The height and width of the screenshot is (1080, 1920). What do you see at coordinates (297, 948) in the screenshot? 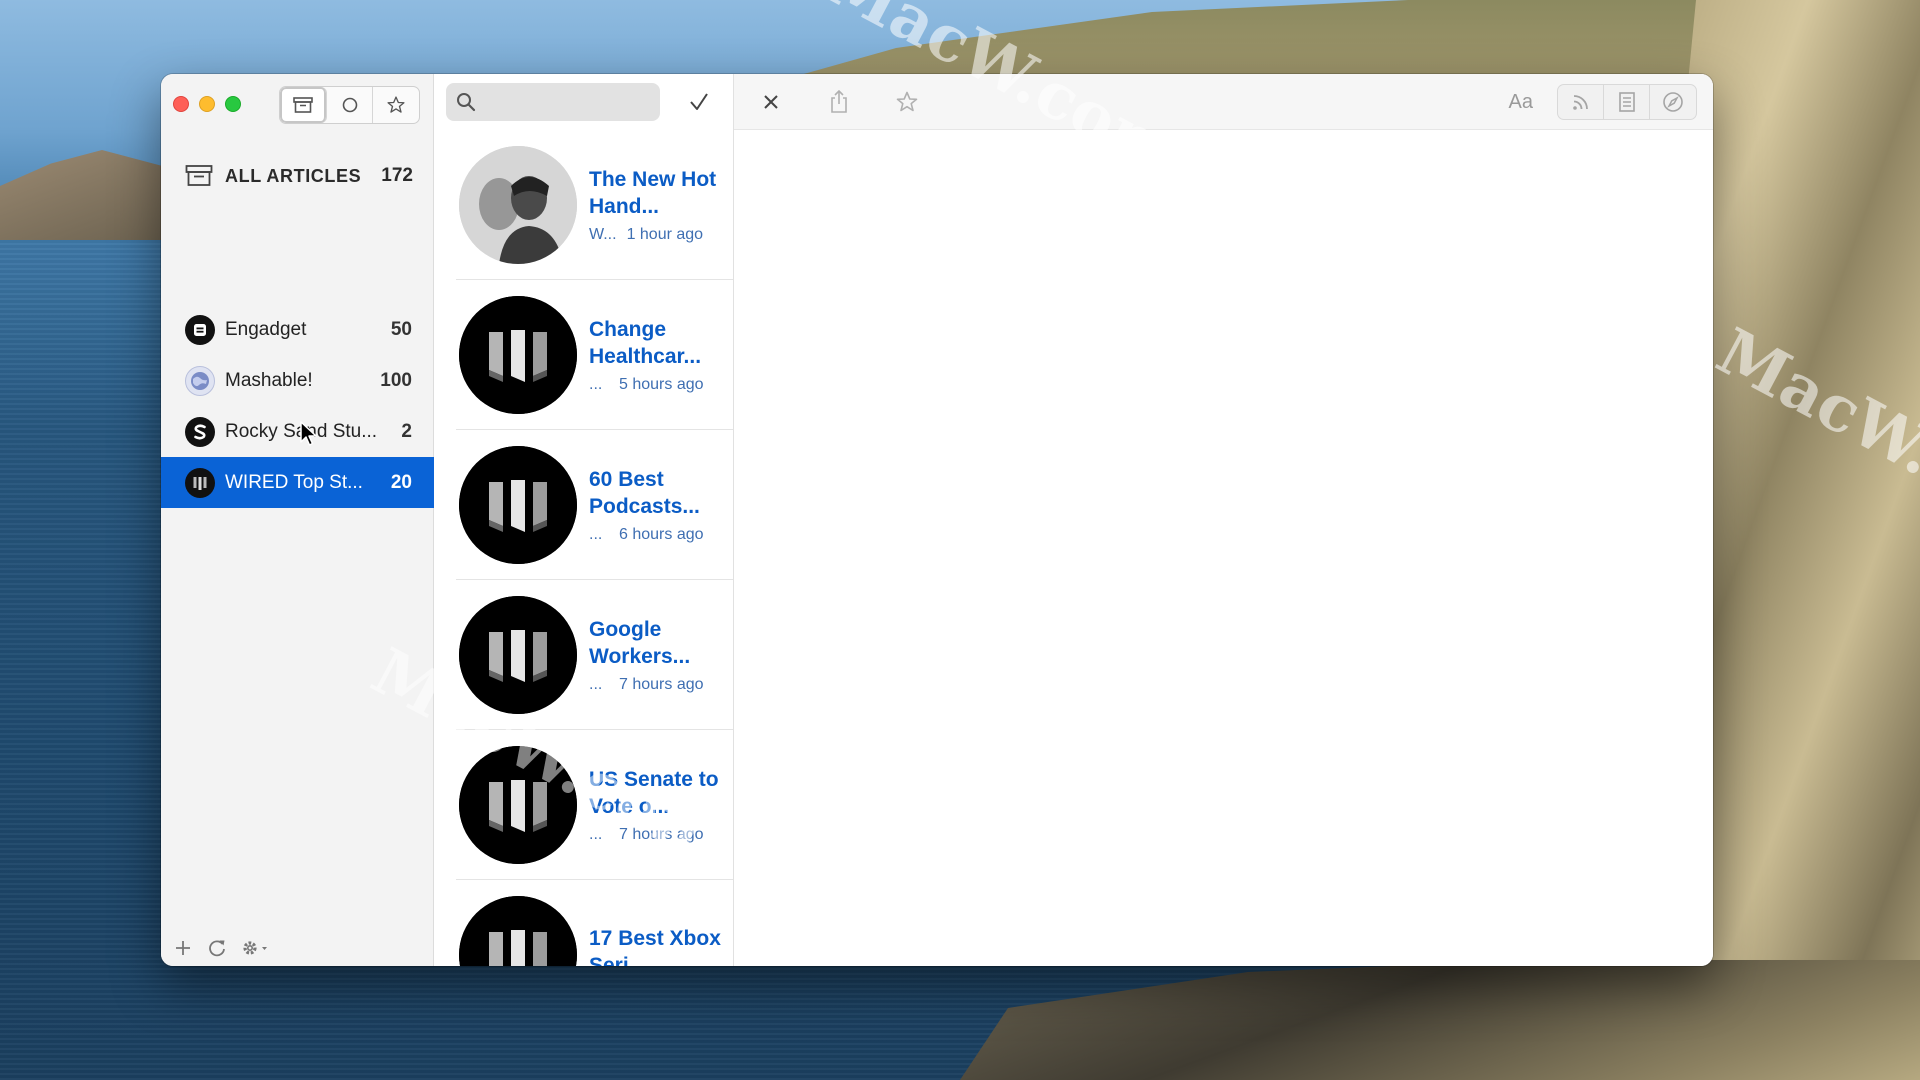
I see `sidebar-footer` at bounding box center [297, 948].